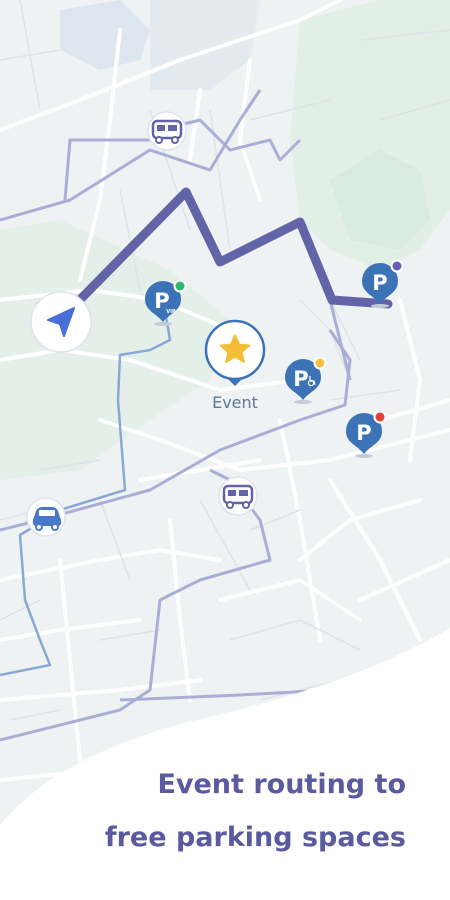 Image resolution: width=450 pixels, height=900 pixels. What do you see at coordinates (238, 496) in the screenshot?
I see `bus-stop-south` at bounding box center [238, 496].